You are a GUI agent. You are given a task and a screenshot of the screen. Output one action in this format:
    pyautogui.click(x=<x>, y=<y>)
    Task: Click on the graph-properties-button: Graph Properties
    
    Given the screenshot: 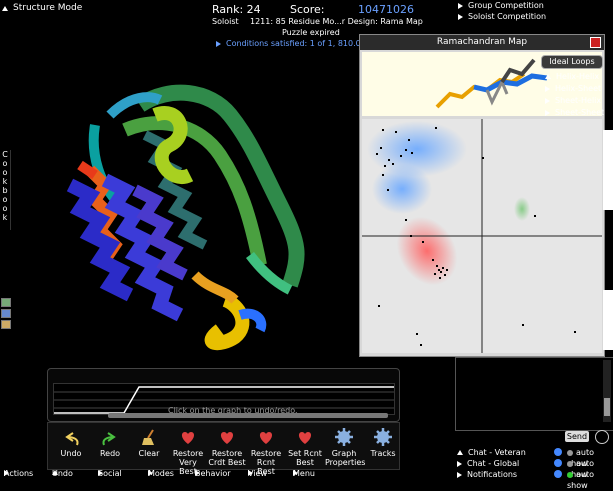 What is the action you would take?
    pyautogui.click(x=345, y=447)
    